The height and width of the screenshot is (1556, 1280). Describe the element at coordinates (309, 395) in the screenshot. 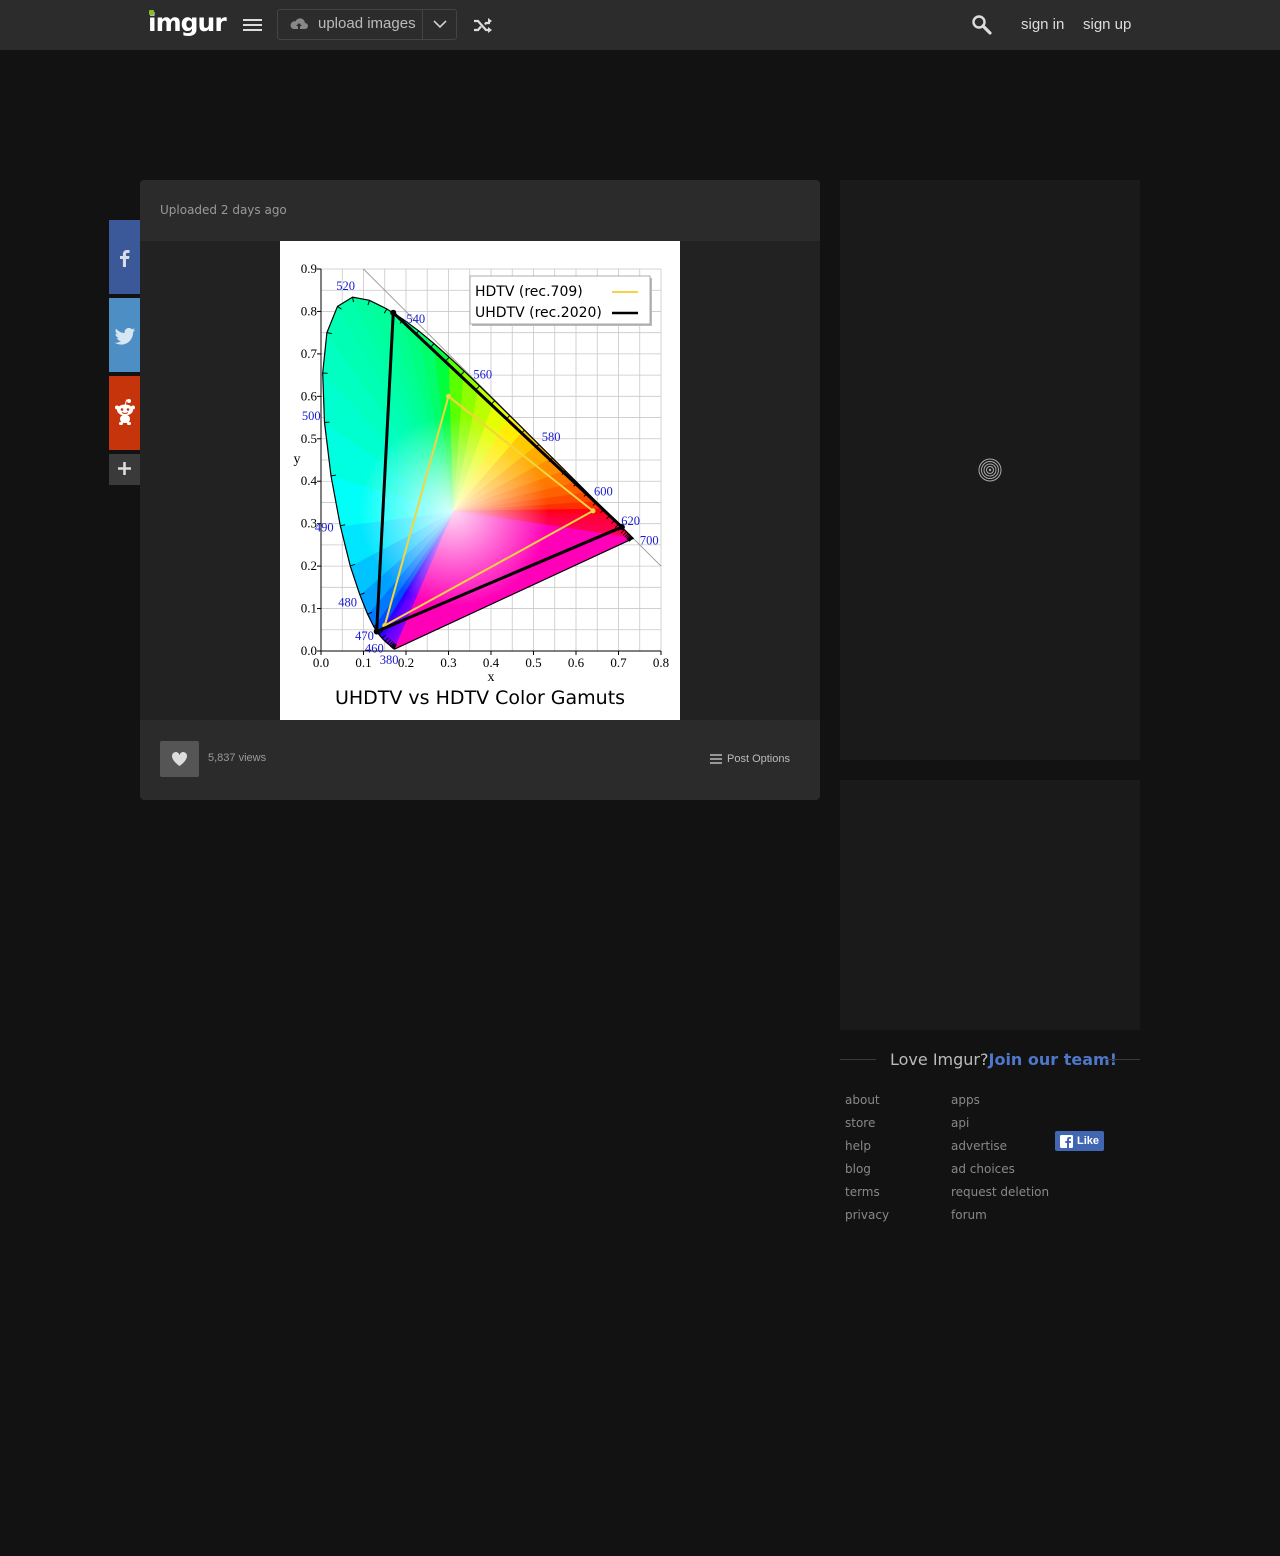

I see `y-tick-label: 0.6` at that location.